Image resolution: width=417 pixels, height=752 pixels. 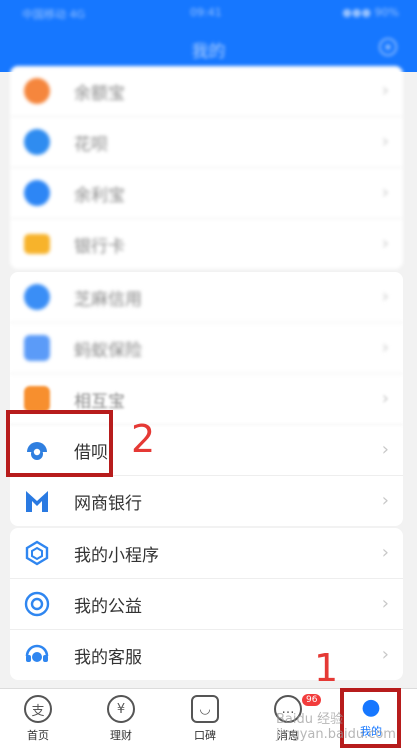 What do you see at coordinates (37, 297) in the screenshot?
I see `sesame-credit-icon` at bounding box center [37, 297].